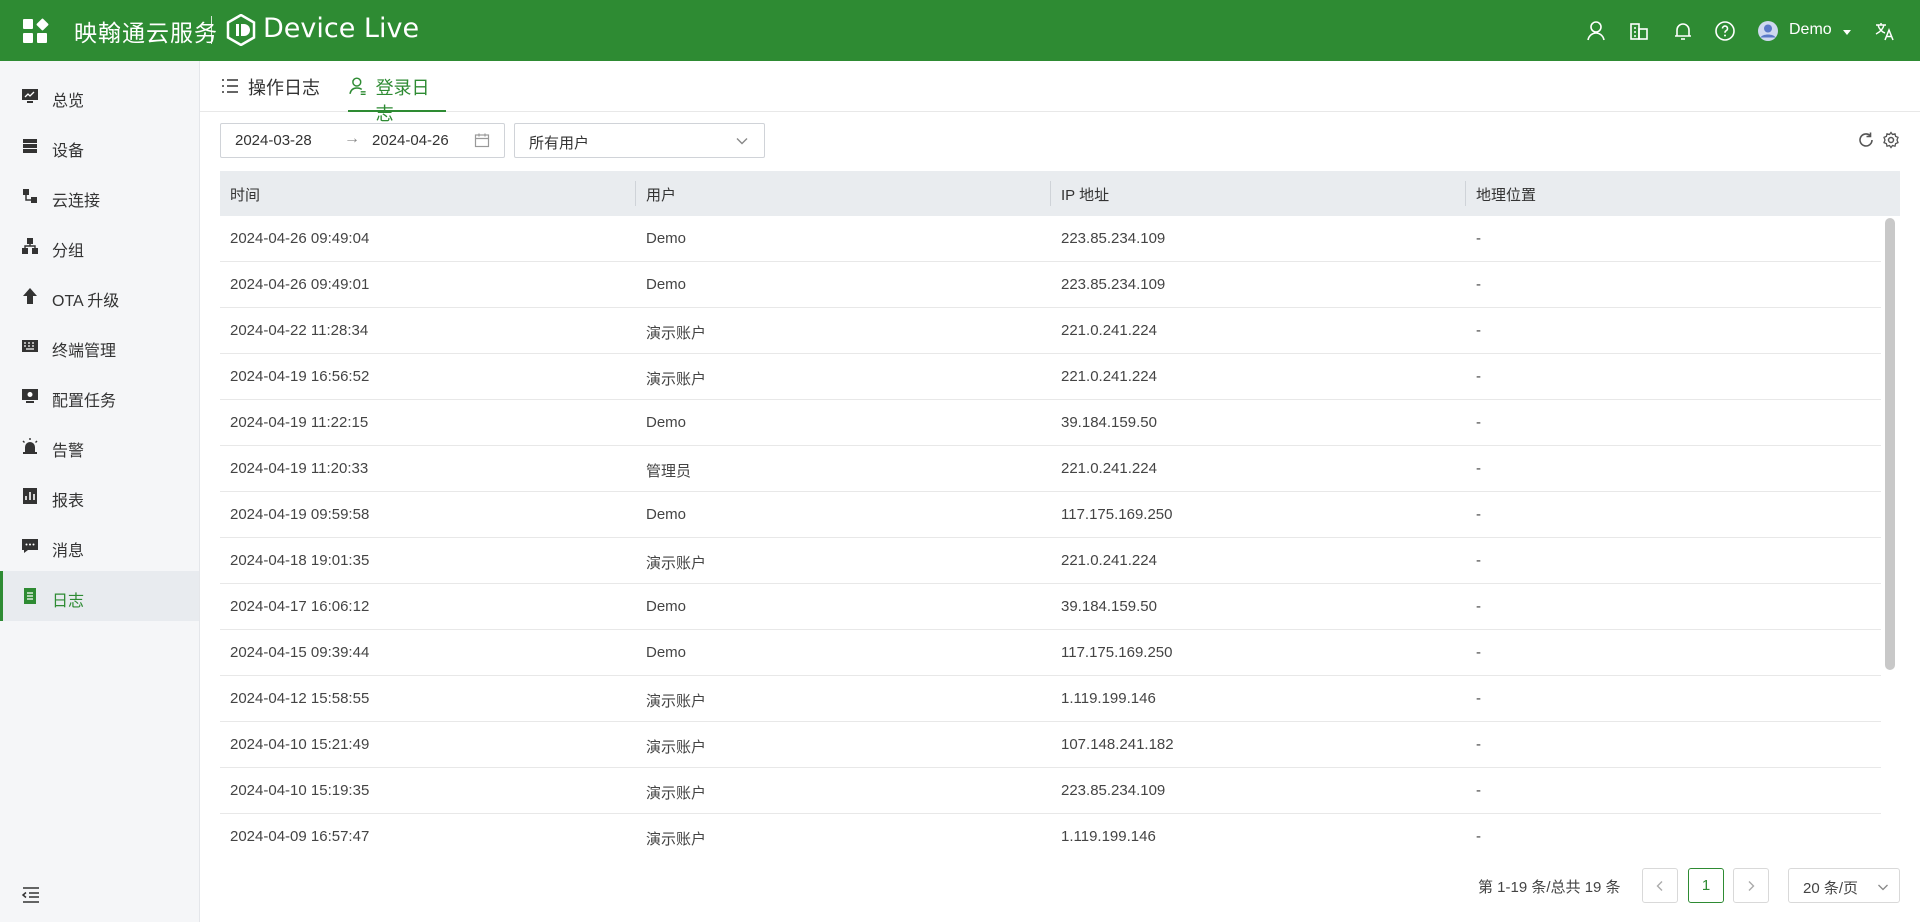  I want to click on sidebar-item-config-tasks: 配置任务, so click(99, 396).